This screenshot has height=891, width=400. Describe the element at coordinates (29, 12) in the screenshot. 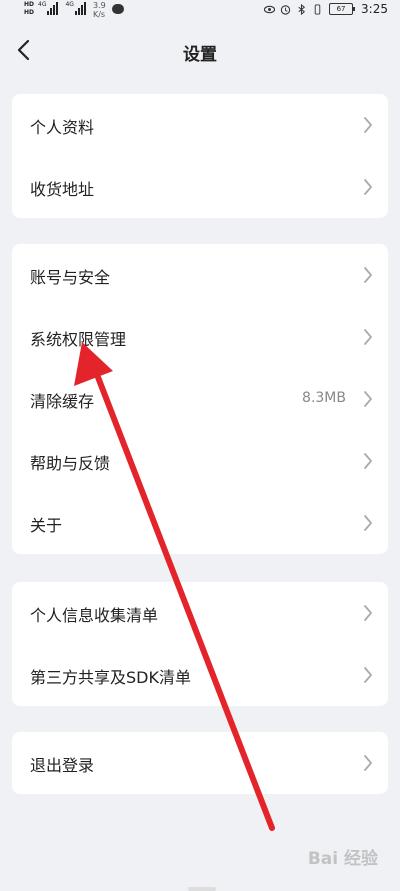

I see `hd-label-2: HD` at that location.